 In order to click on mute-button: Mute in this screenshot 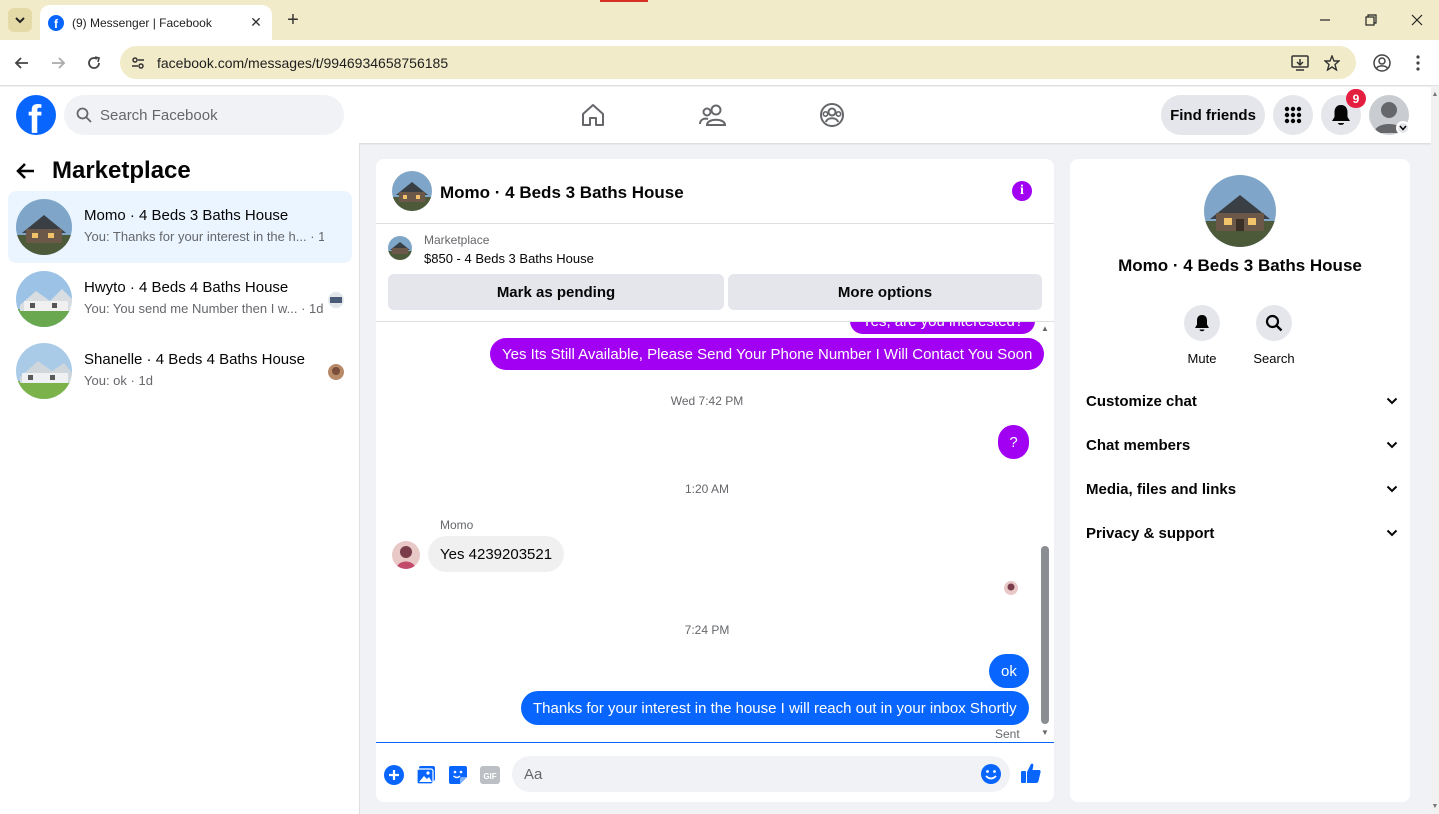, I will do `click(1202, 335)`.